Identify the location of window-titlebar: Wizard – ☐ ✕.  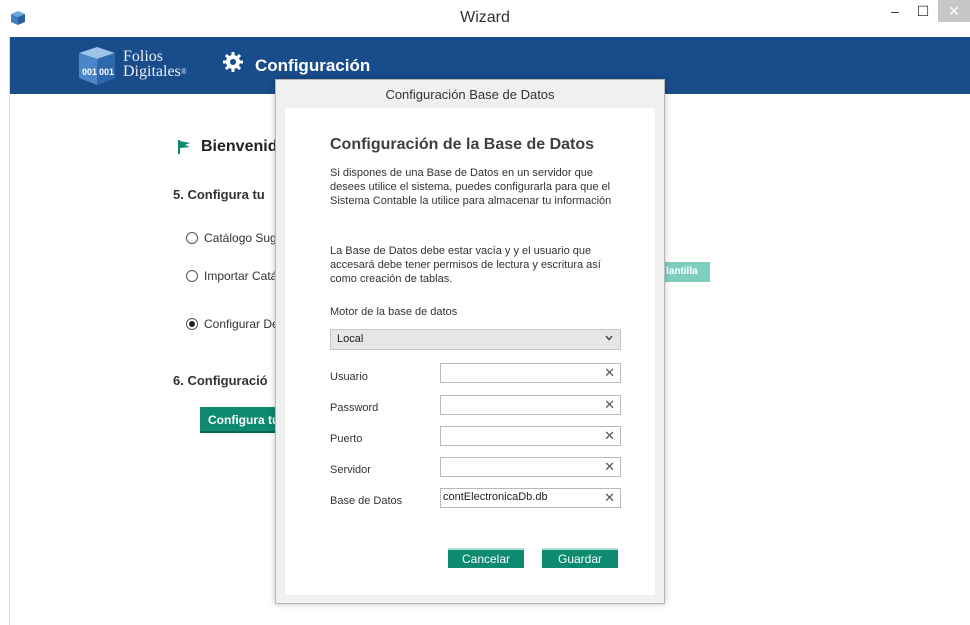
(485, 18).